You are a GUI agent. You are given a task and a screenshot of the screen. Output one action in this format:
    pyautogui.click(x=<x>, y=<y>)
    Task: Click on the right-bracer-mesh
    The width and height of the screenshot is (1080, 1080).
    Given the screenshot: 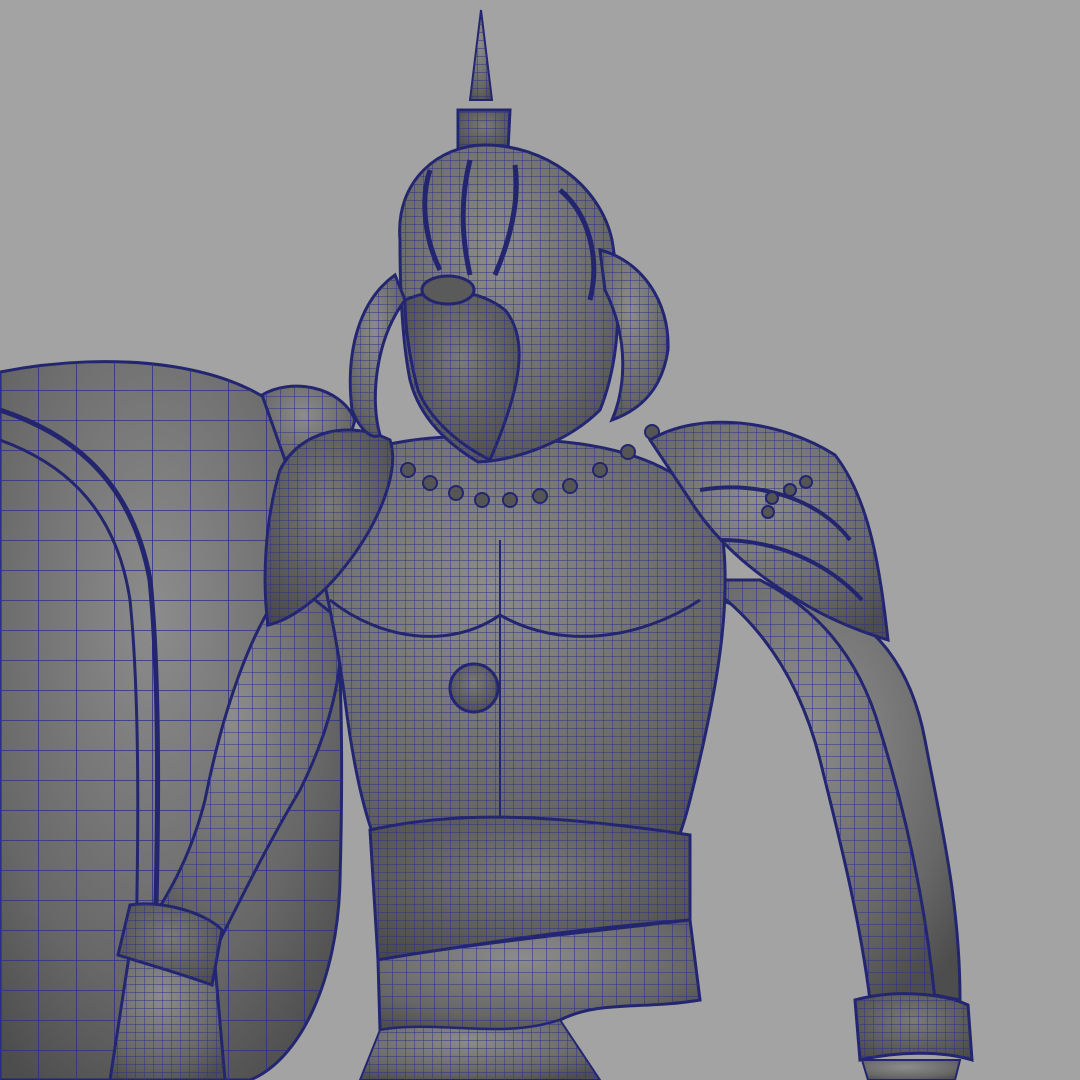 What is the action you would take?
    pyautogui.click(x=913, y=1036)
    